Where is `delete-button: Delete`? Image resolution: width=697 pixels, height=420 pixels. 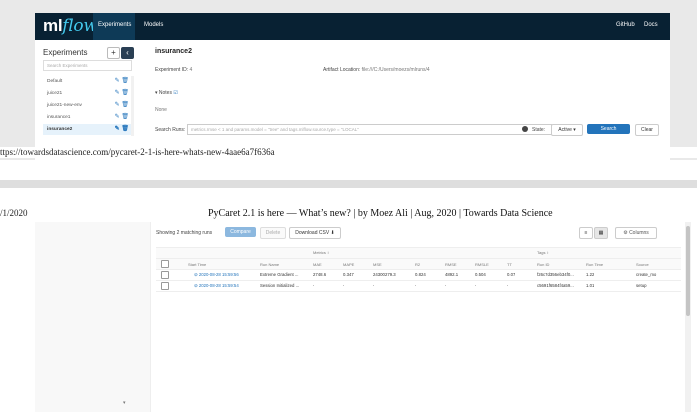
delete-button: Delete is located at coordinates (273, 233).